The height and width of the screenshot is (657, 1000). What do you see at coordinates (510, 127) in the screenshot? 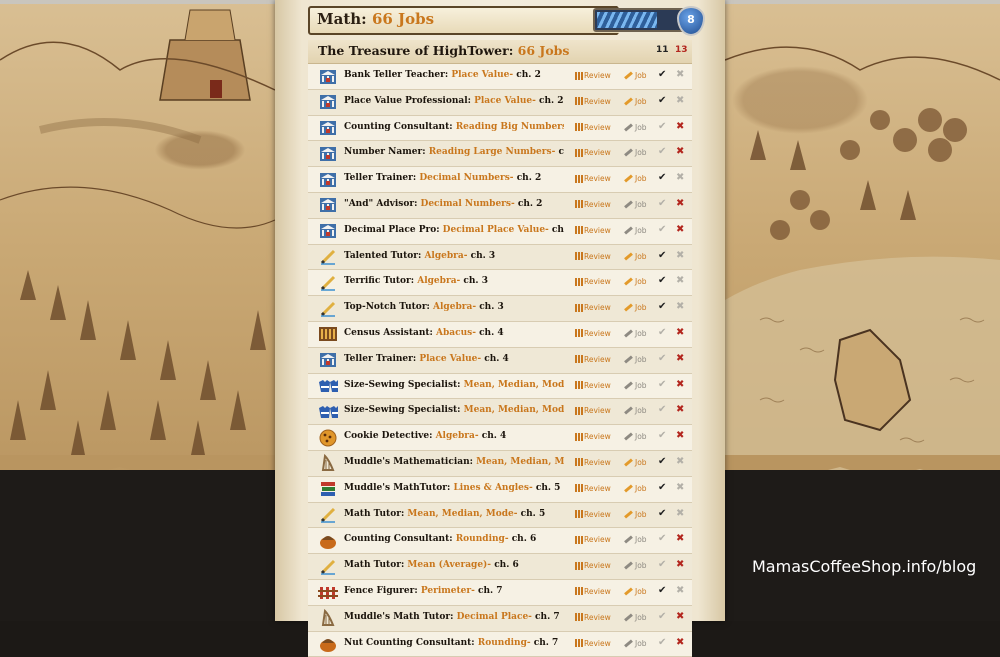
I see `job-topic: Reading Big Numbers-` at bounding box center [510, 127].